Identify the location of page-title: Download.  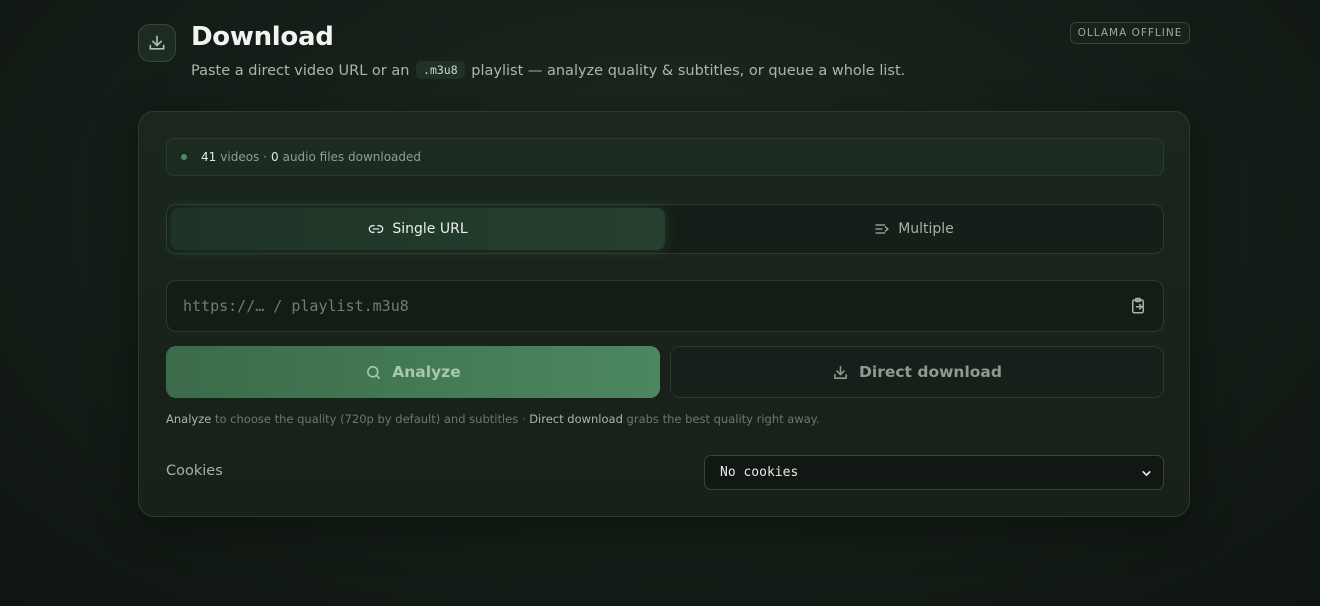
(262, 37).